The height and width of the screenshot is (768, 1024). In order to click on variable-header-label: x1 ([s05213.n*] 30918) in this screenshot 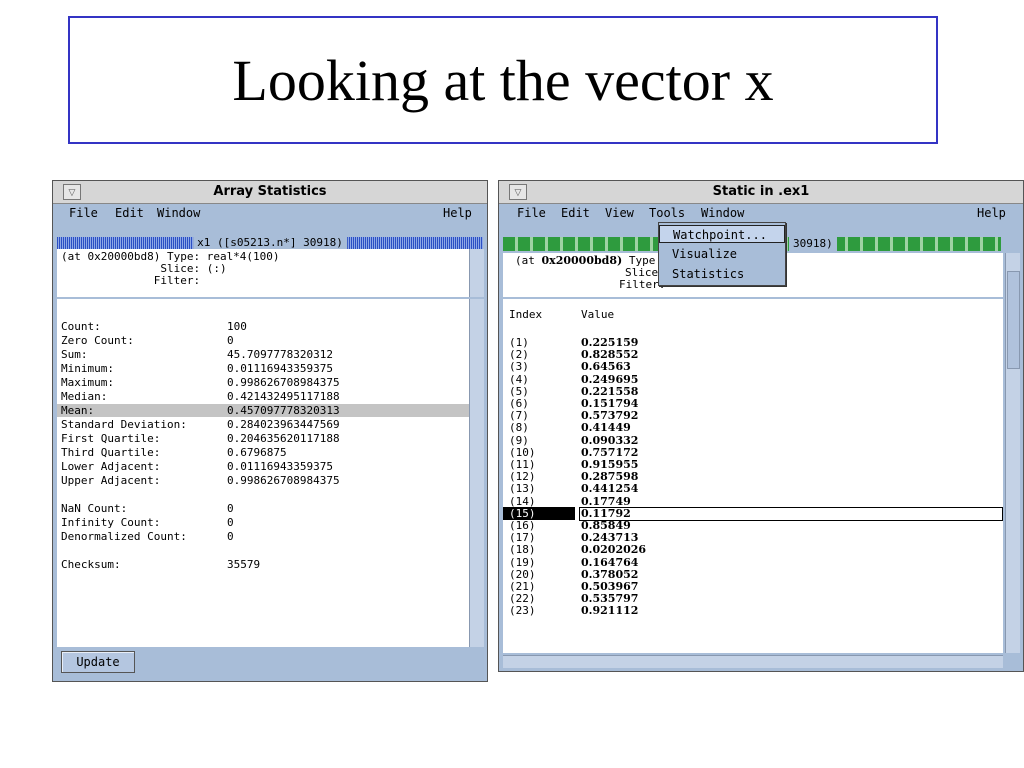, I will do `click(270, 242)`.